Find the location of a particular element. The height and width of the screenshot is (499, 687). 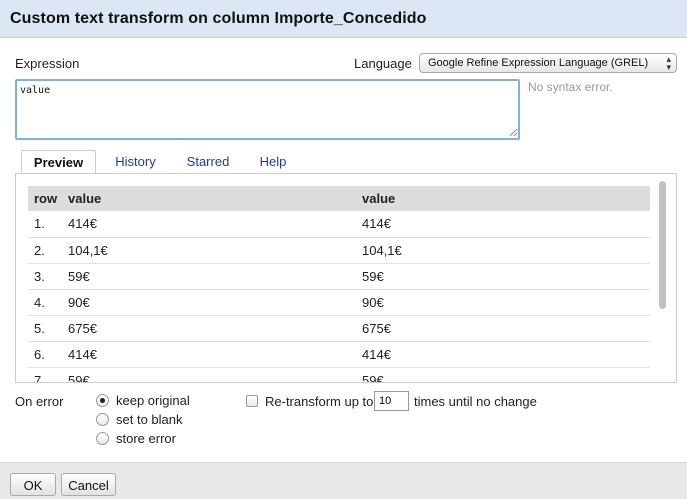

table-row: 3. 59€ 59€ is located at coordinates (339, 276).